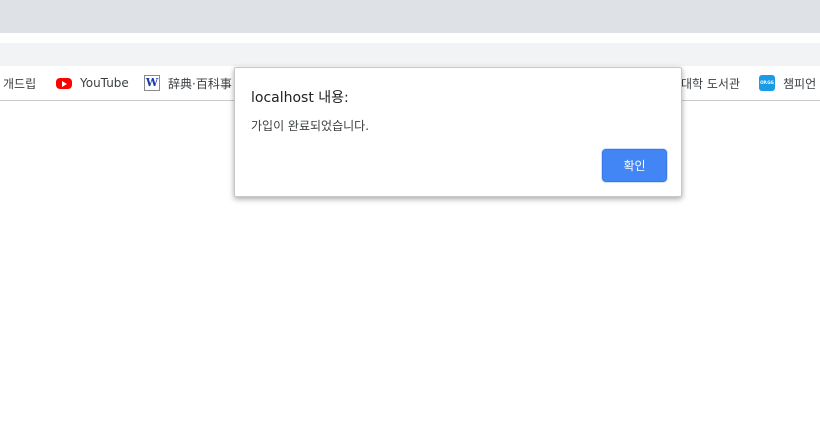 The height and width of the screenshot is (438, 820). Describe the element at coordinates (64, 83) in the screenshot. I see `youtube-icon` at that location.